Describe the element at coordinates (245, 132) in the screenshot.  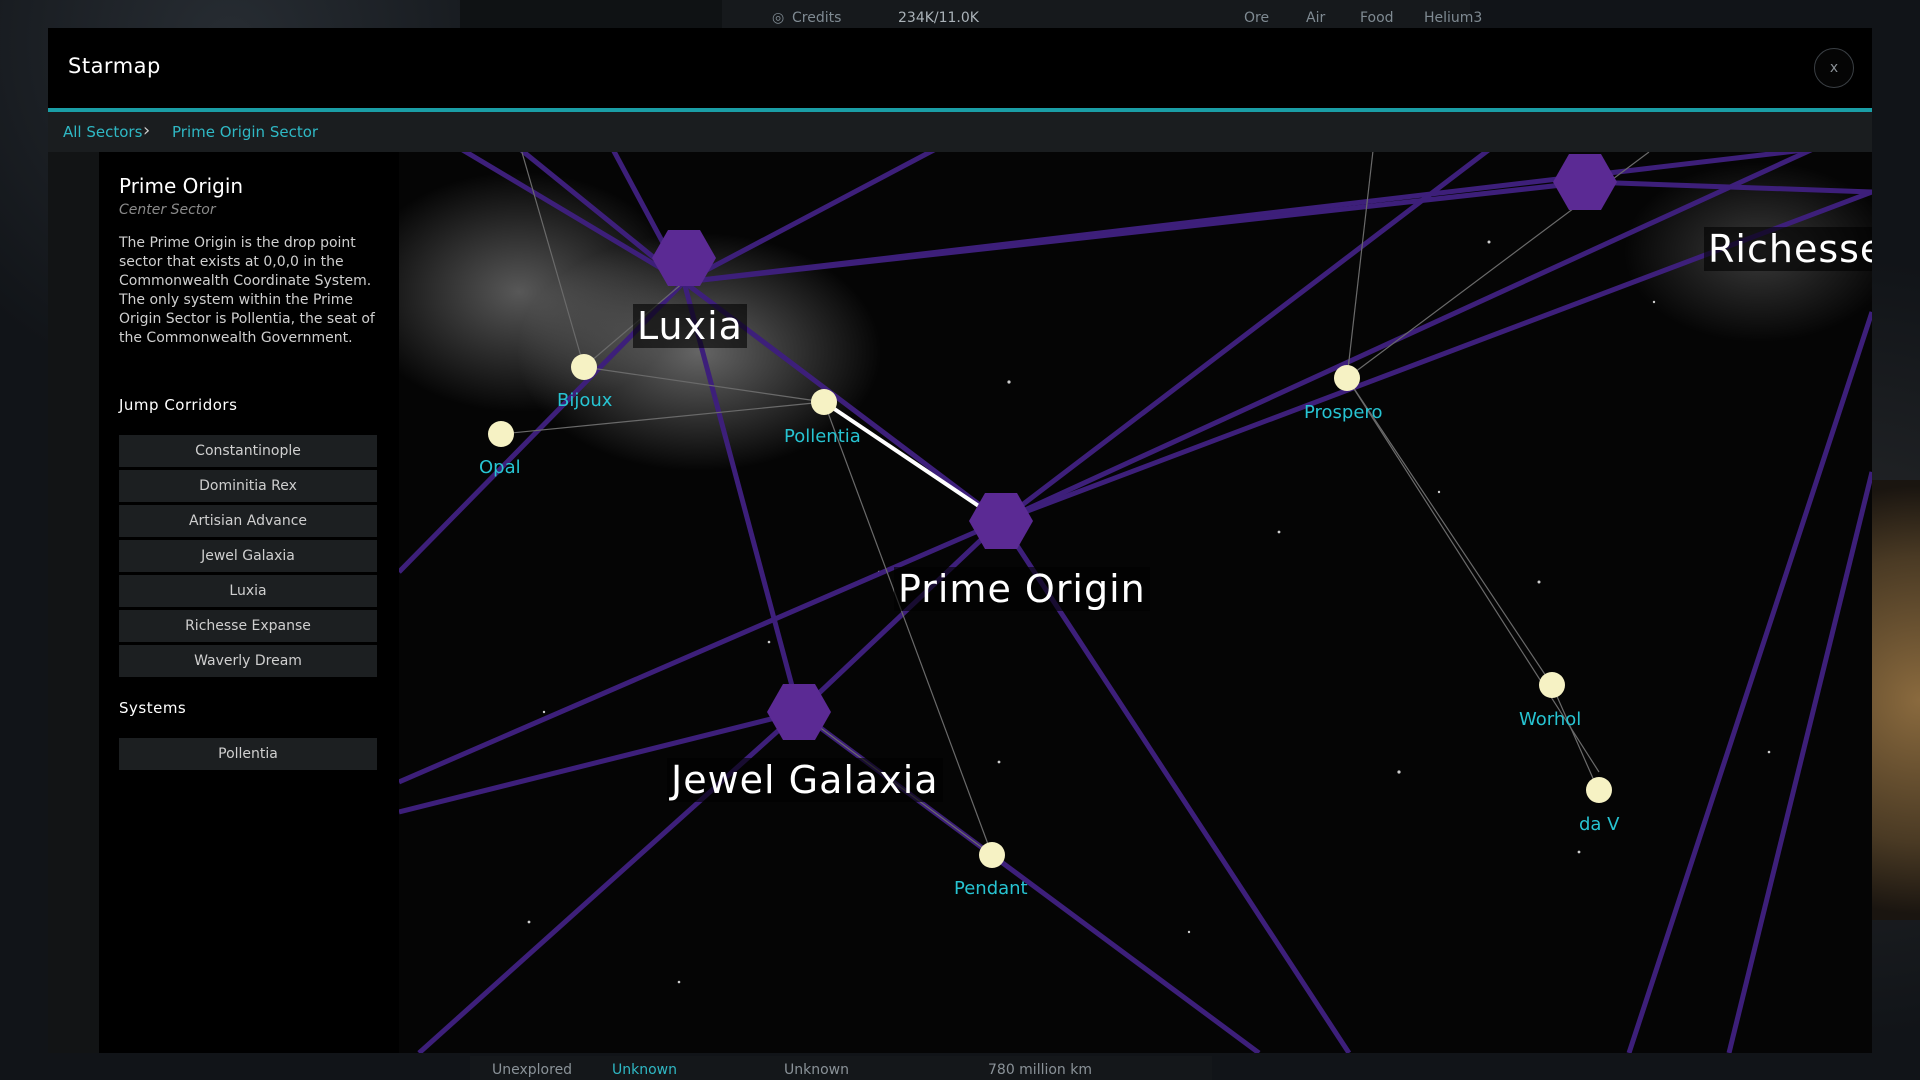
I see `breadcrumb-current-sector: Prime Origin Sector` at that location.